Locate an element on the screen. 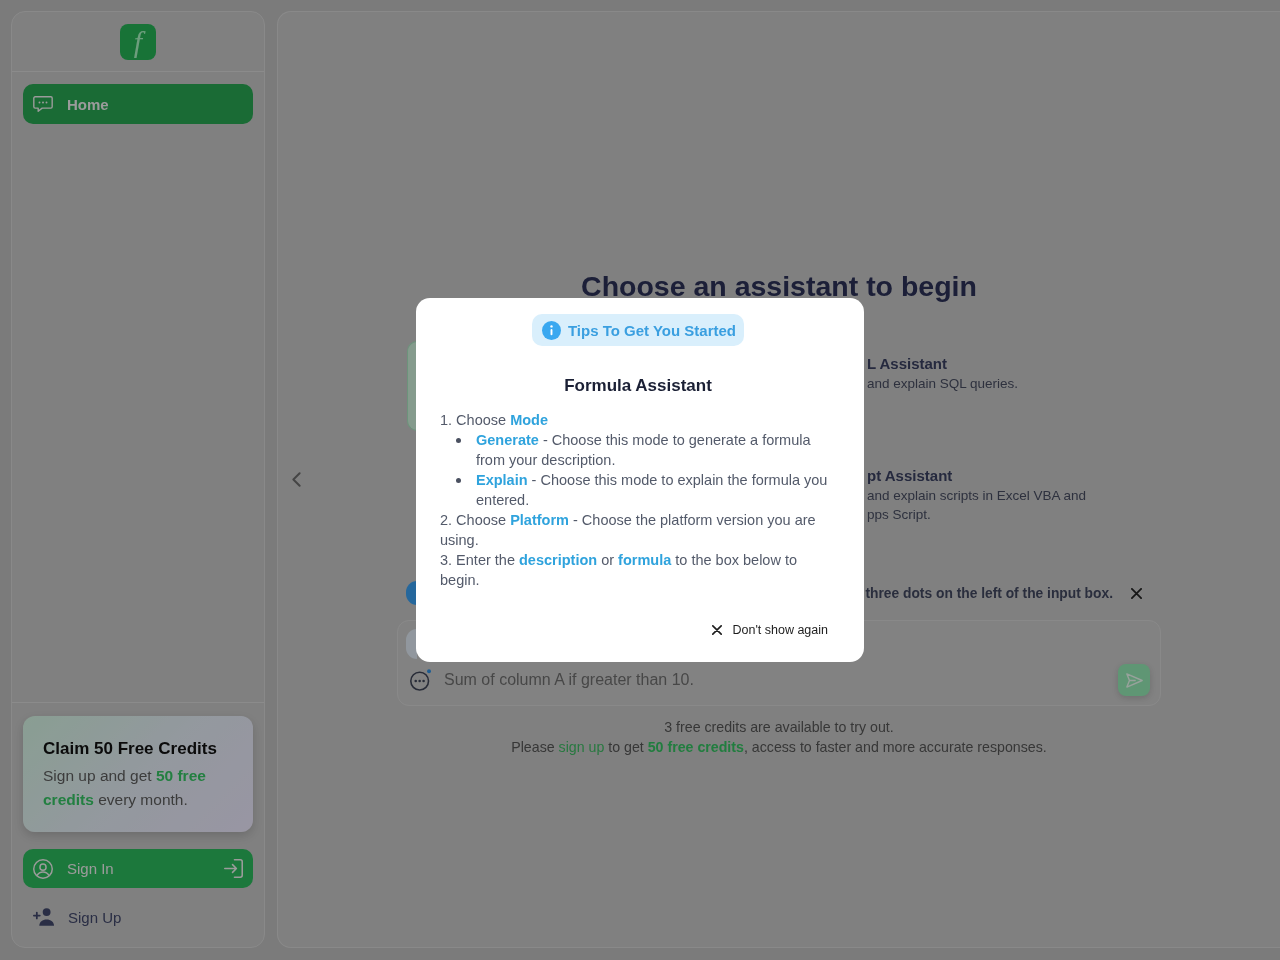  signup-prompt: Please sign up to get 50 free credits, access to faster and more accurate responses. is located at coordinates (779, 747).